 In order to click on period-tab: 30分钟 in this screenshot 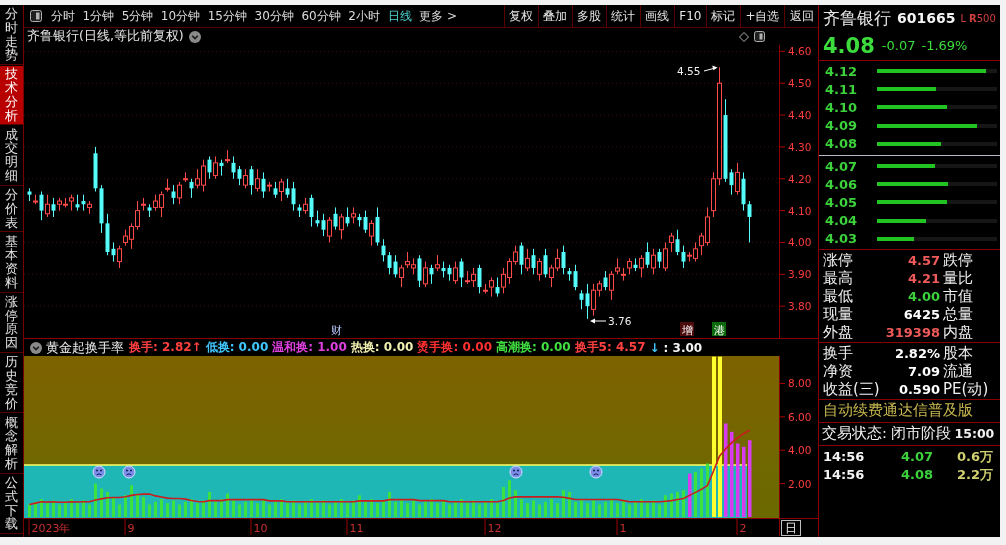, I will do `click(274, 16)`.